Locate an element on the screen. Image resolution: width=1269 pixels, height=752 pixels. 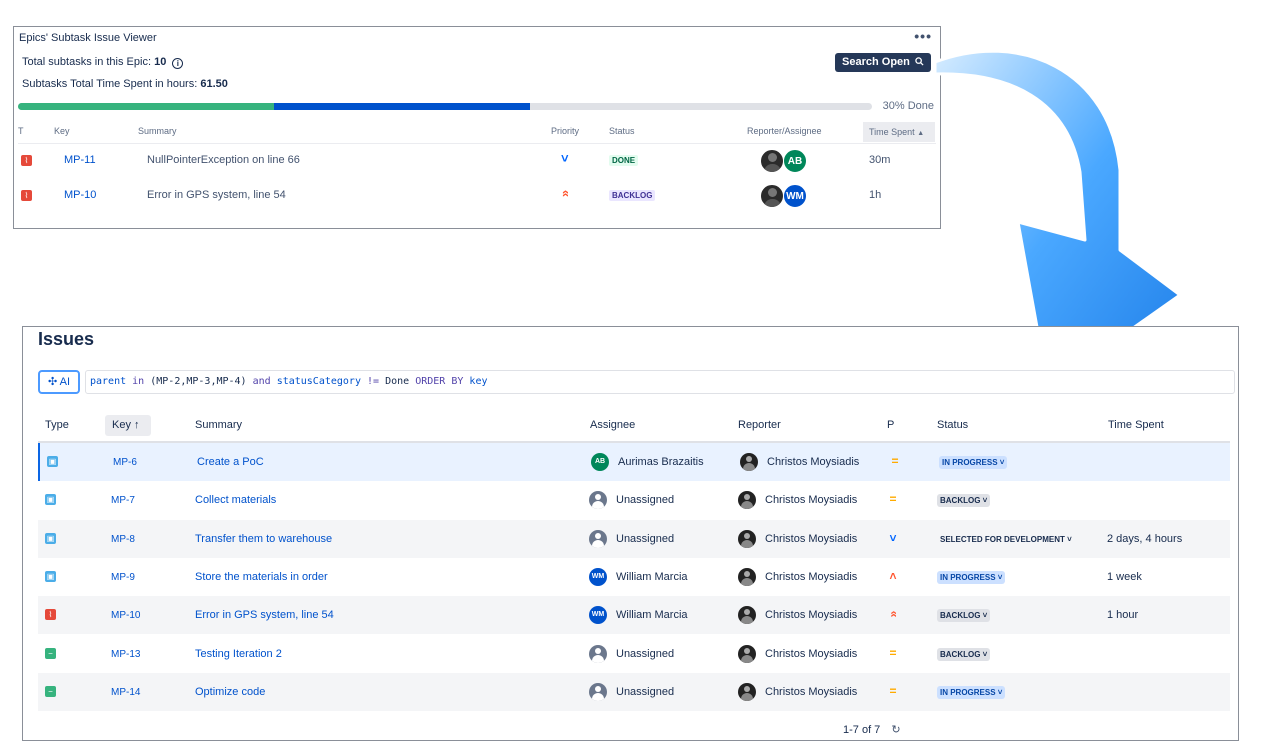
col-header-key: Key ↑ is located at coordinates (128, 425).